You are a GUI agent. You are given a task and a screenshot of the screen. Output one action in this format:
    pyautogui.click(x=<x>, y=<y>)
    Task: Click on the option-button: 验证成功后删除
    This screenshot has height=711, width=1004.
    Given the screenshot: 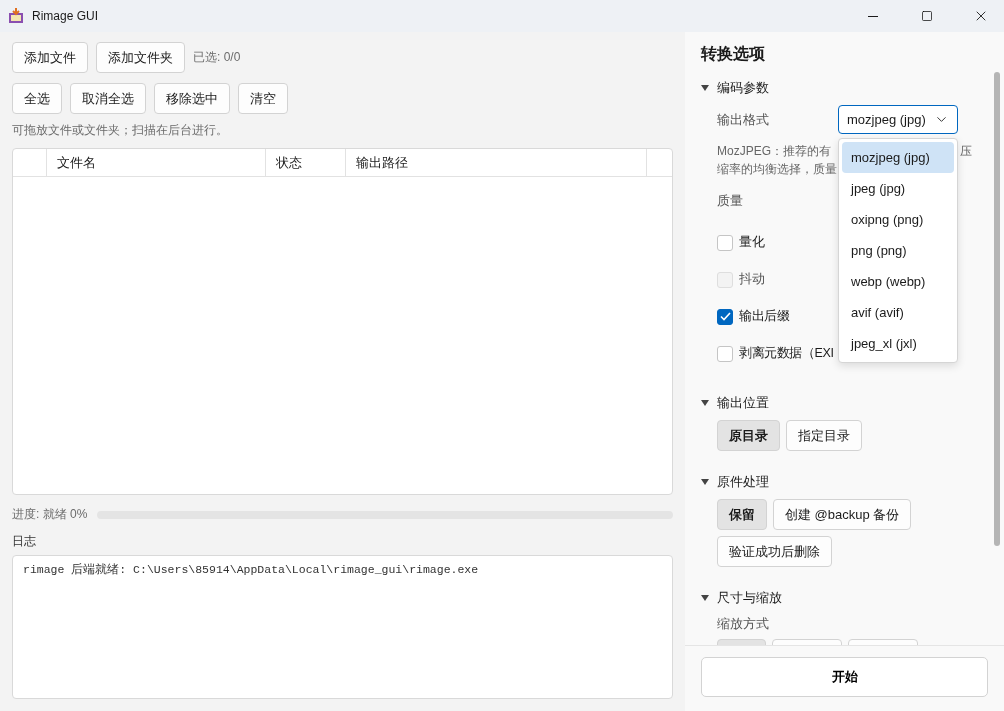 What is the action you would take?
    pyautogui.click(x=774, y=551)
    